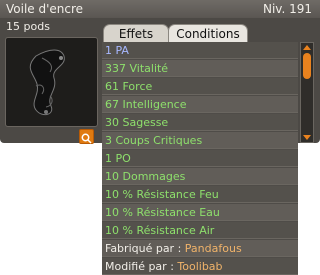  I want to click on item-name: Voile d'encre, so click(45, 9).